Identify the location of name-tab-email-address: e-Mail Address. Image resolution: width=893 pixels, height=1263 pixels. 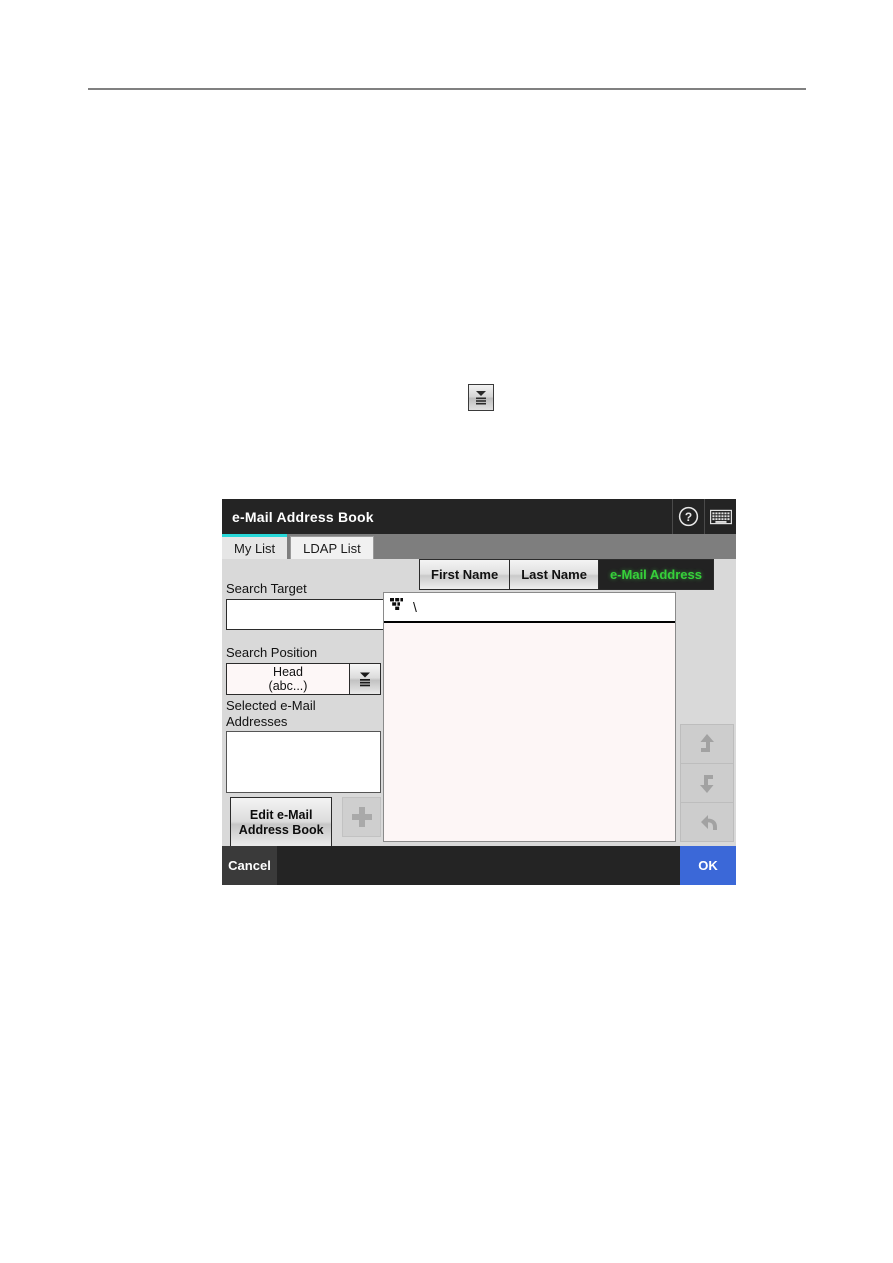
(655, 574).